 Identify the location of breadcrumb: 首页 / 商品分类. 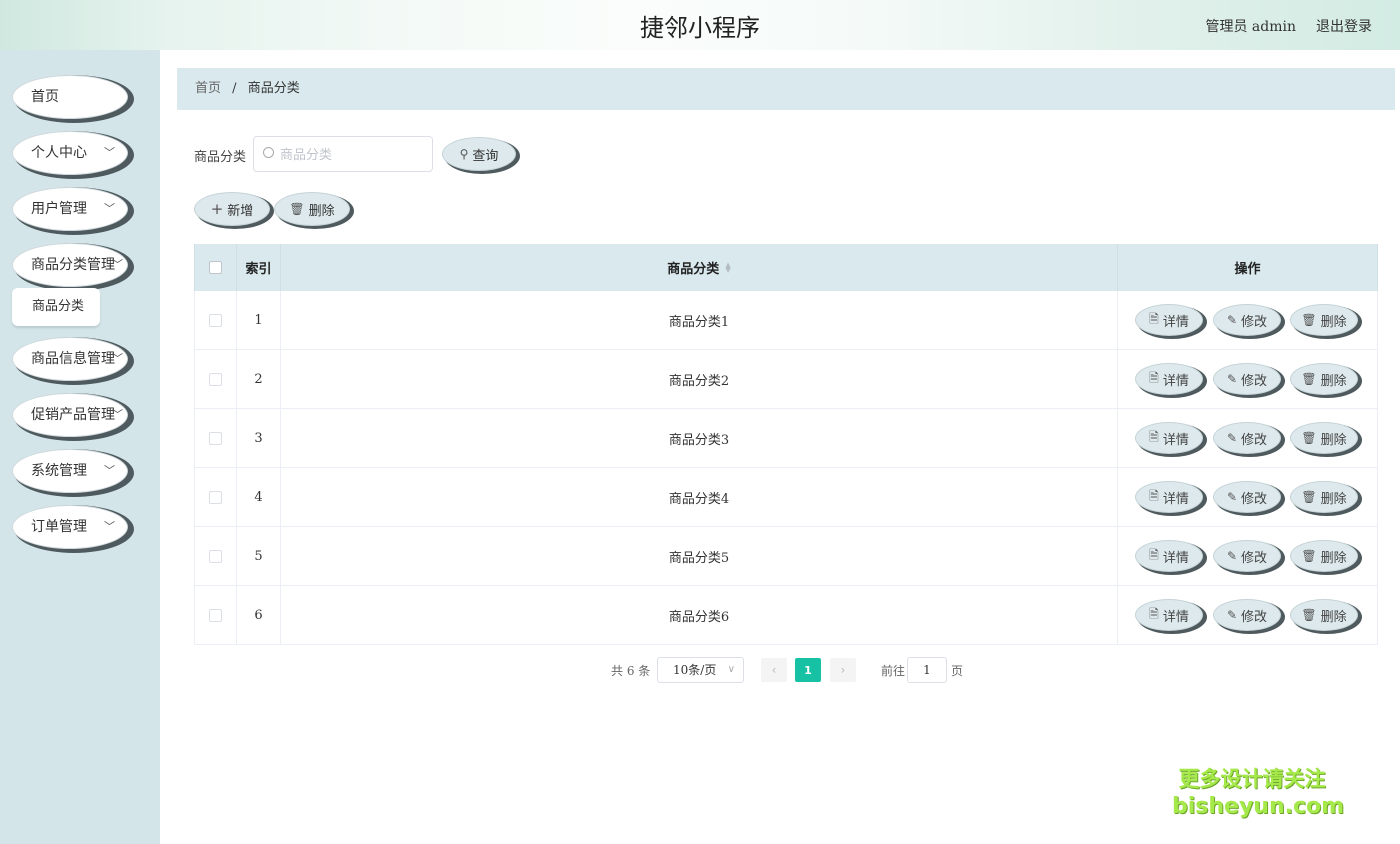
(786, 89).